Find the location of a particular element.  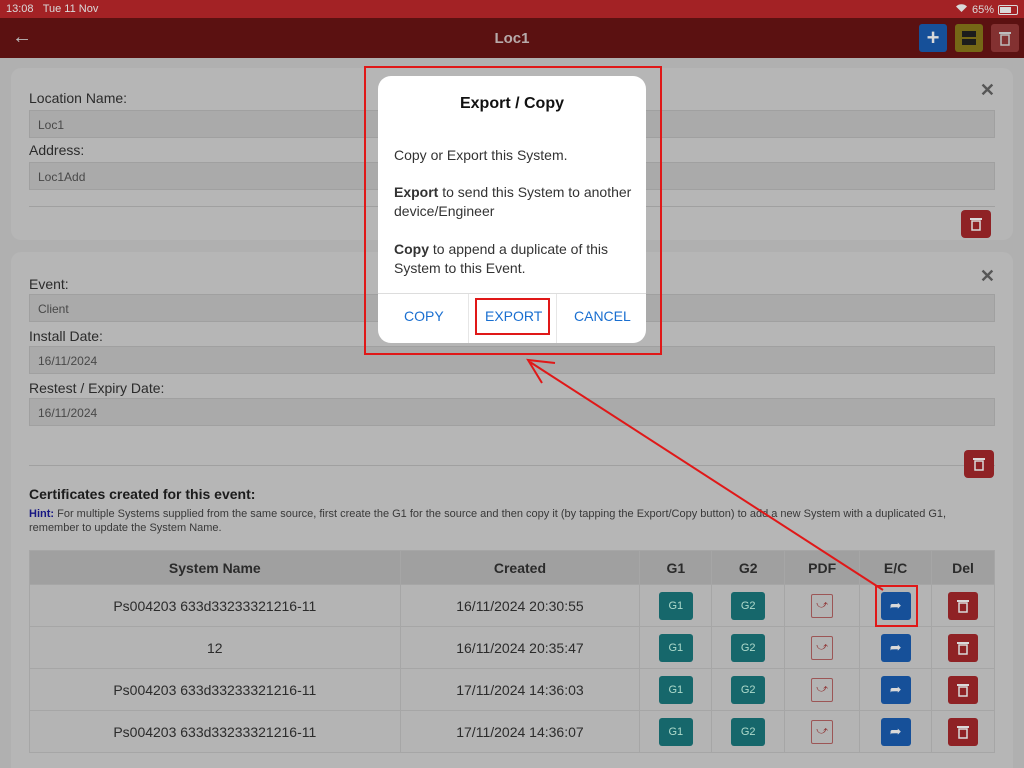

dialog-title: Export / Copy is located at coordinates (511, 103).